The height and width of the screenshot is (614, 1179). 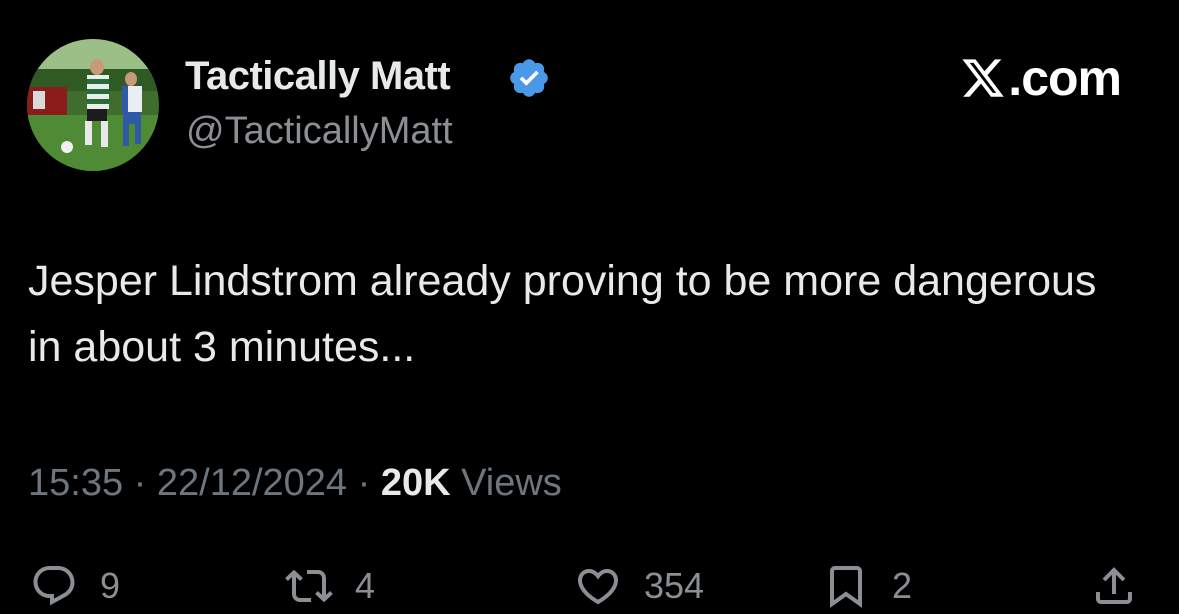 I want to click on repost-count: 4, so click(x=365, y=585).